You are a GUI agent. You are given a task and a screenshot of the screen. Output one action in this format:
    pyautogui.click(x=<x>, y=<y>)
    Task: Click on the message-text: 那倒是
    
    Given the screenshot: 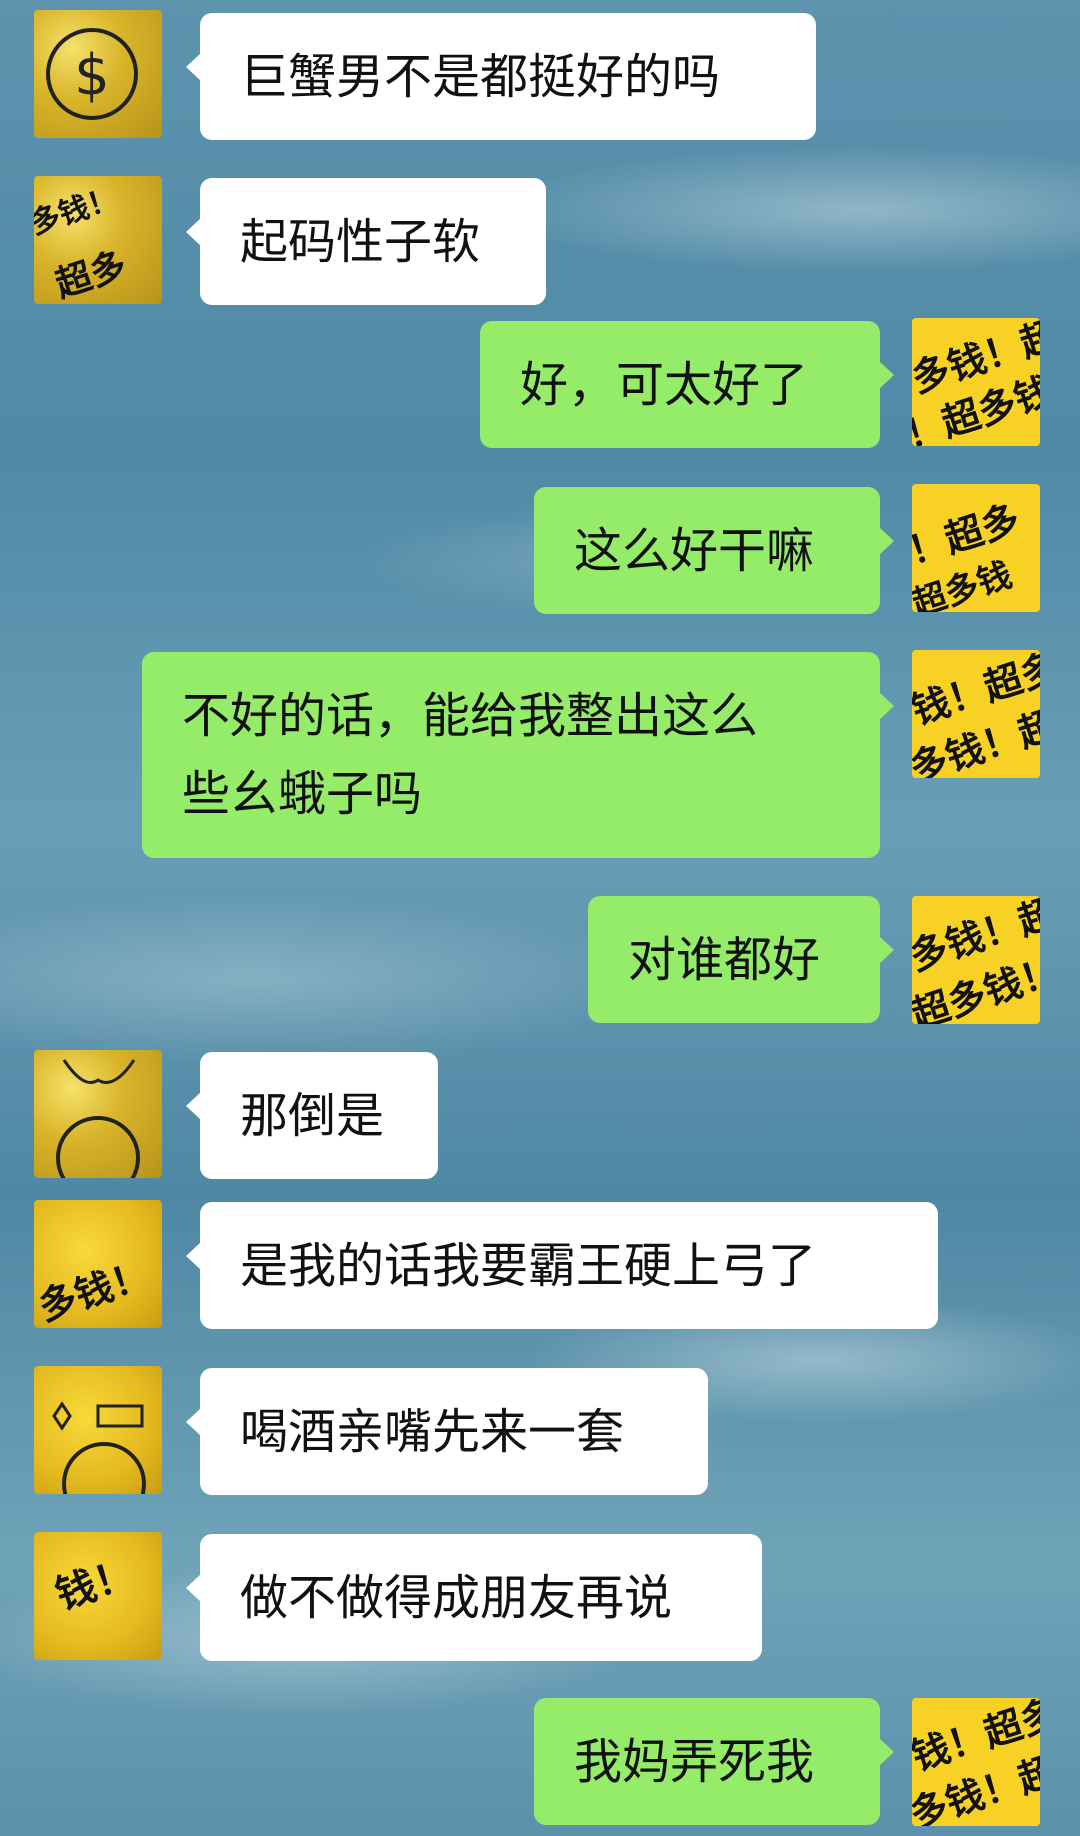 What is the action you would take?
    pyautogui.click(x=312, y=1116)
    